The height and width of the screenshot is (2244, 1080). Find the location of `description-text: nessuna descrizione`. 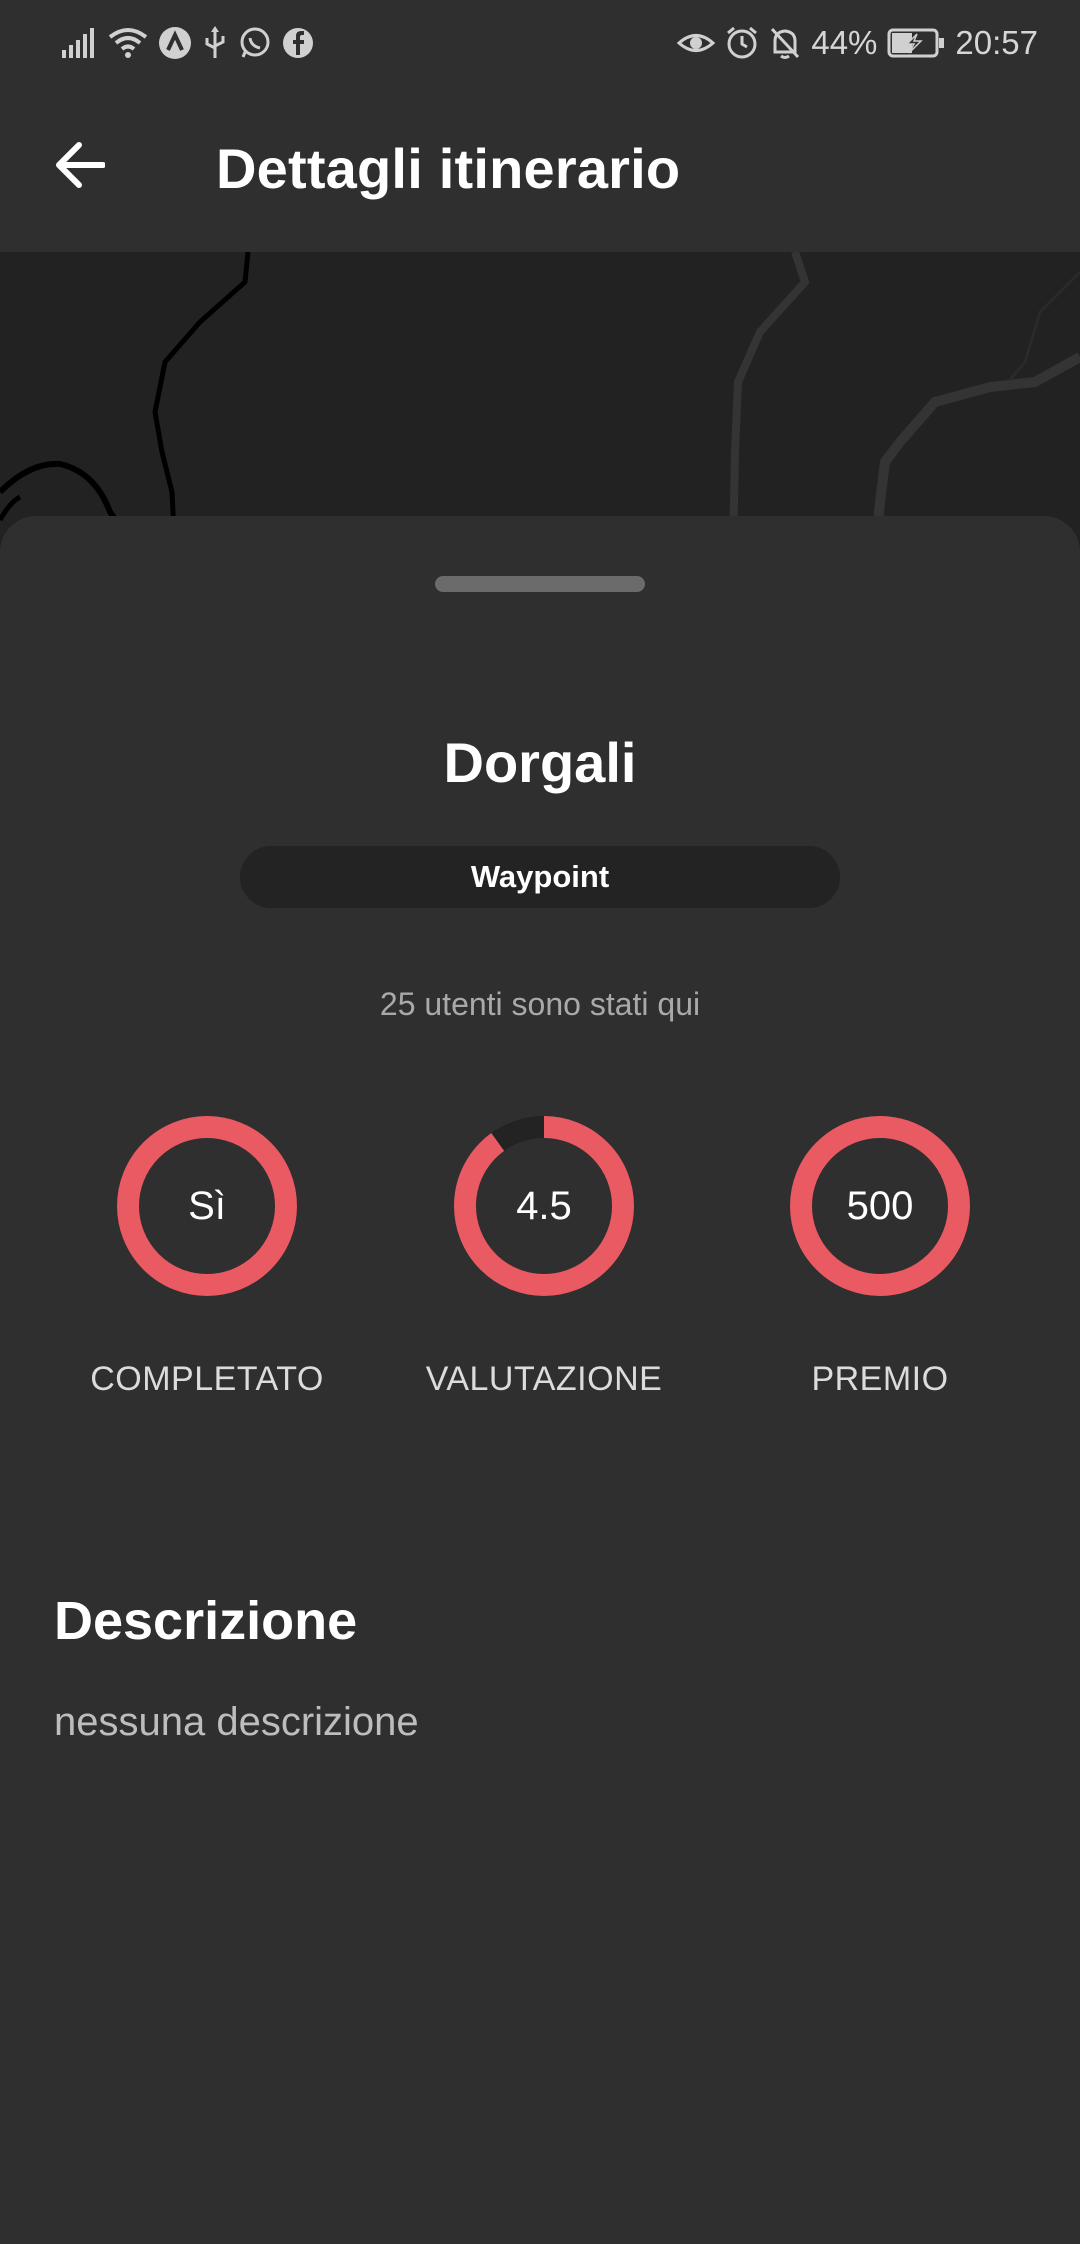

description-text: nessuna descrizione is located at coordinates (236, 1722).